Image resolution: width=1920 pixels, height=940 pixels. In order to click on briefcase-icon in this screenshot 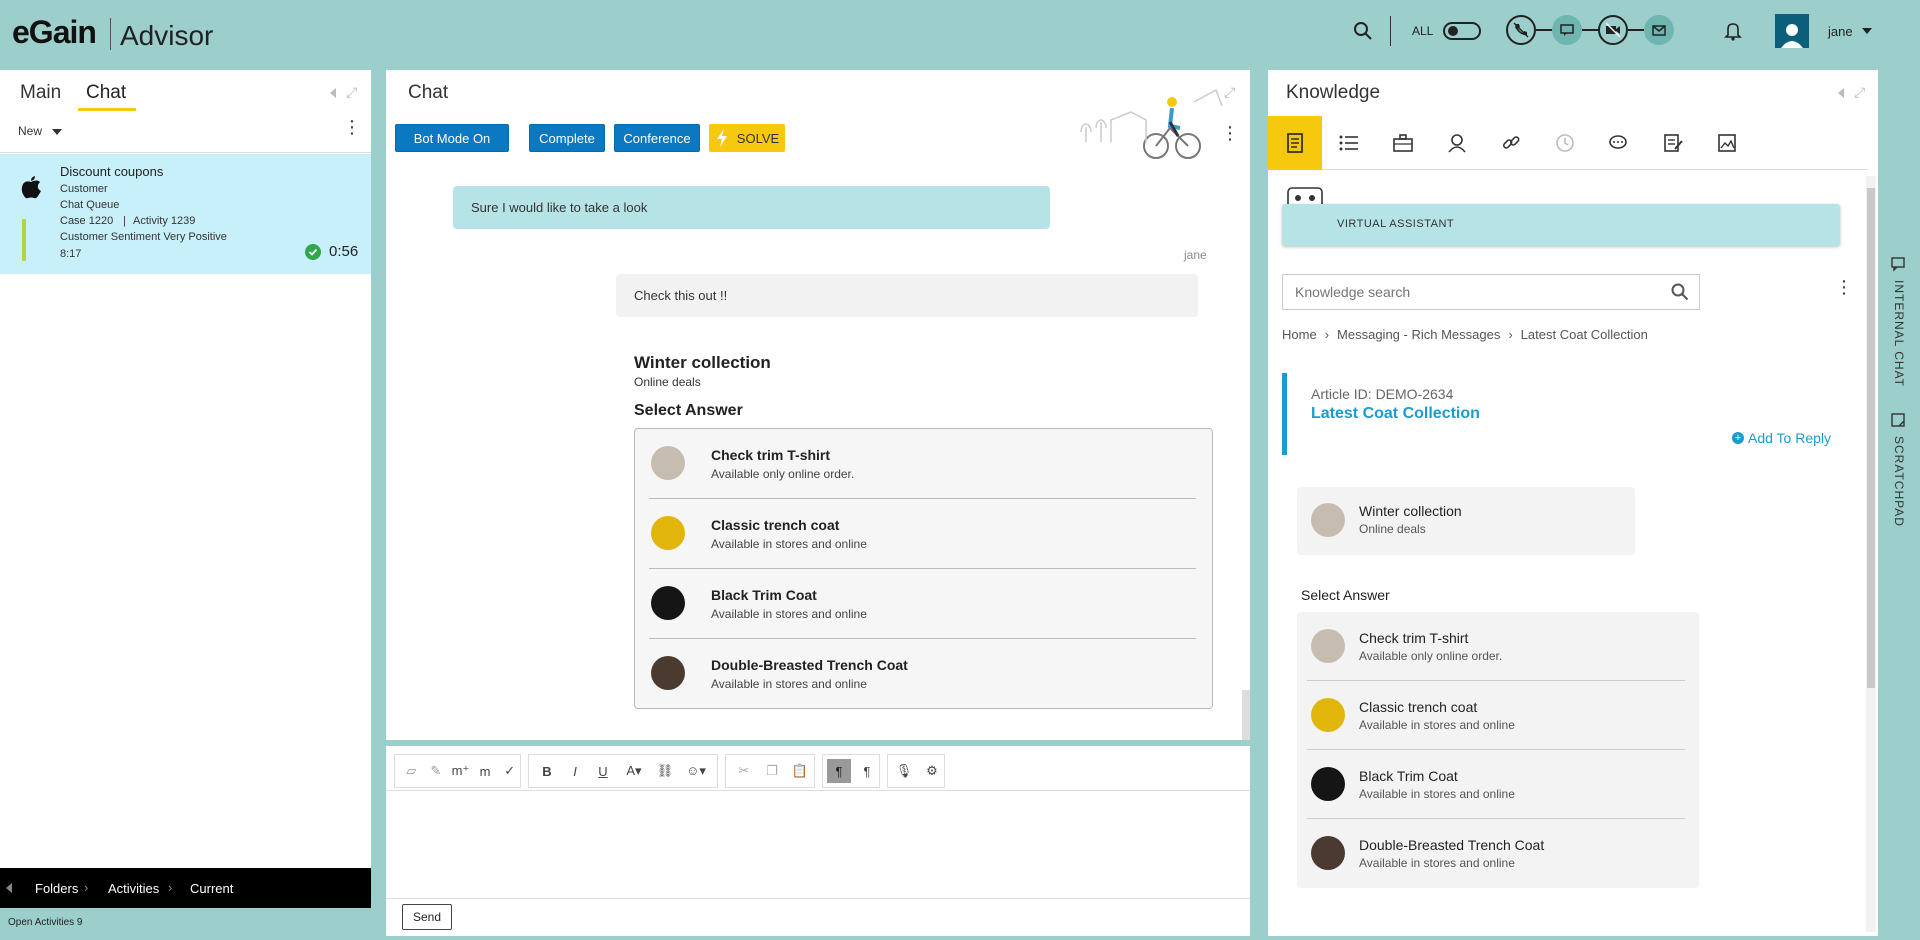, I will do `click(1403, 143)`.